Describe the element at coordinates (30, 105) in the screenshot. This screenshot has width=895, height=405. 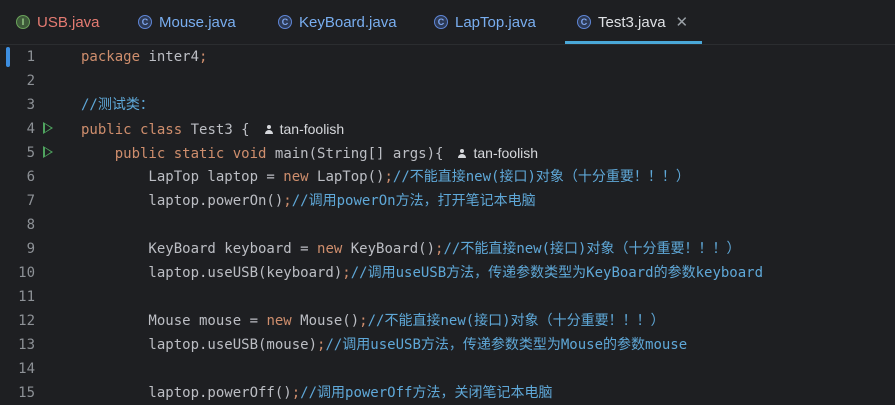
I see `line-number: 3` at that location.